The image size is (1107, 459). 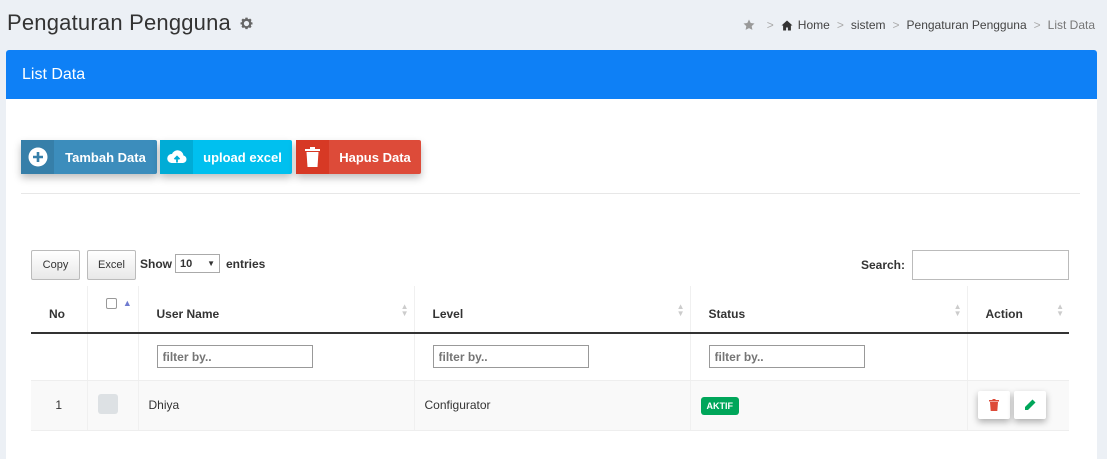 What do you see at coordinates (127, 303) in the screenshot?
I see `sort-asc-icon: ▲` at bounding box center [127, 303].